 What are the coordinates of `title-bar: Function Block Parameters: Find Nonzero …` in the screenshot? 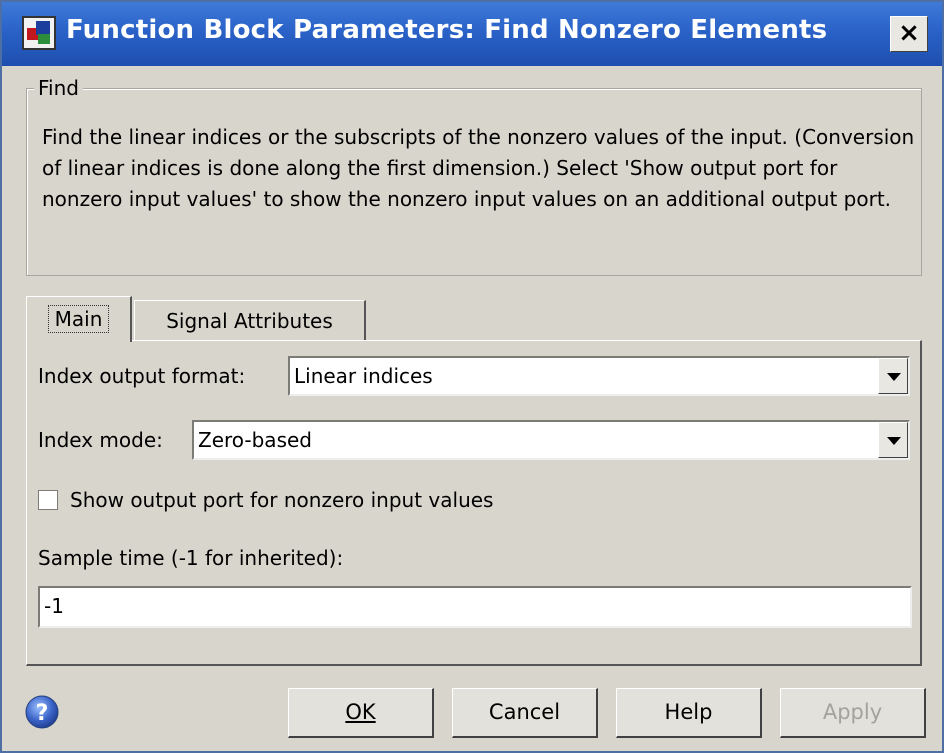 It's located at (472, 34).